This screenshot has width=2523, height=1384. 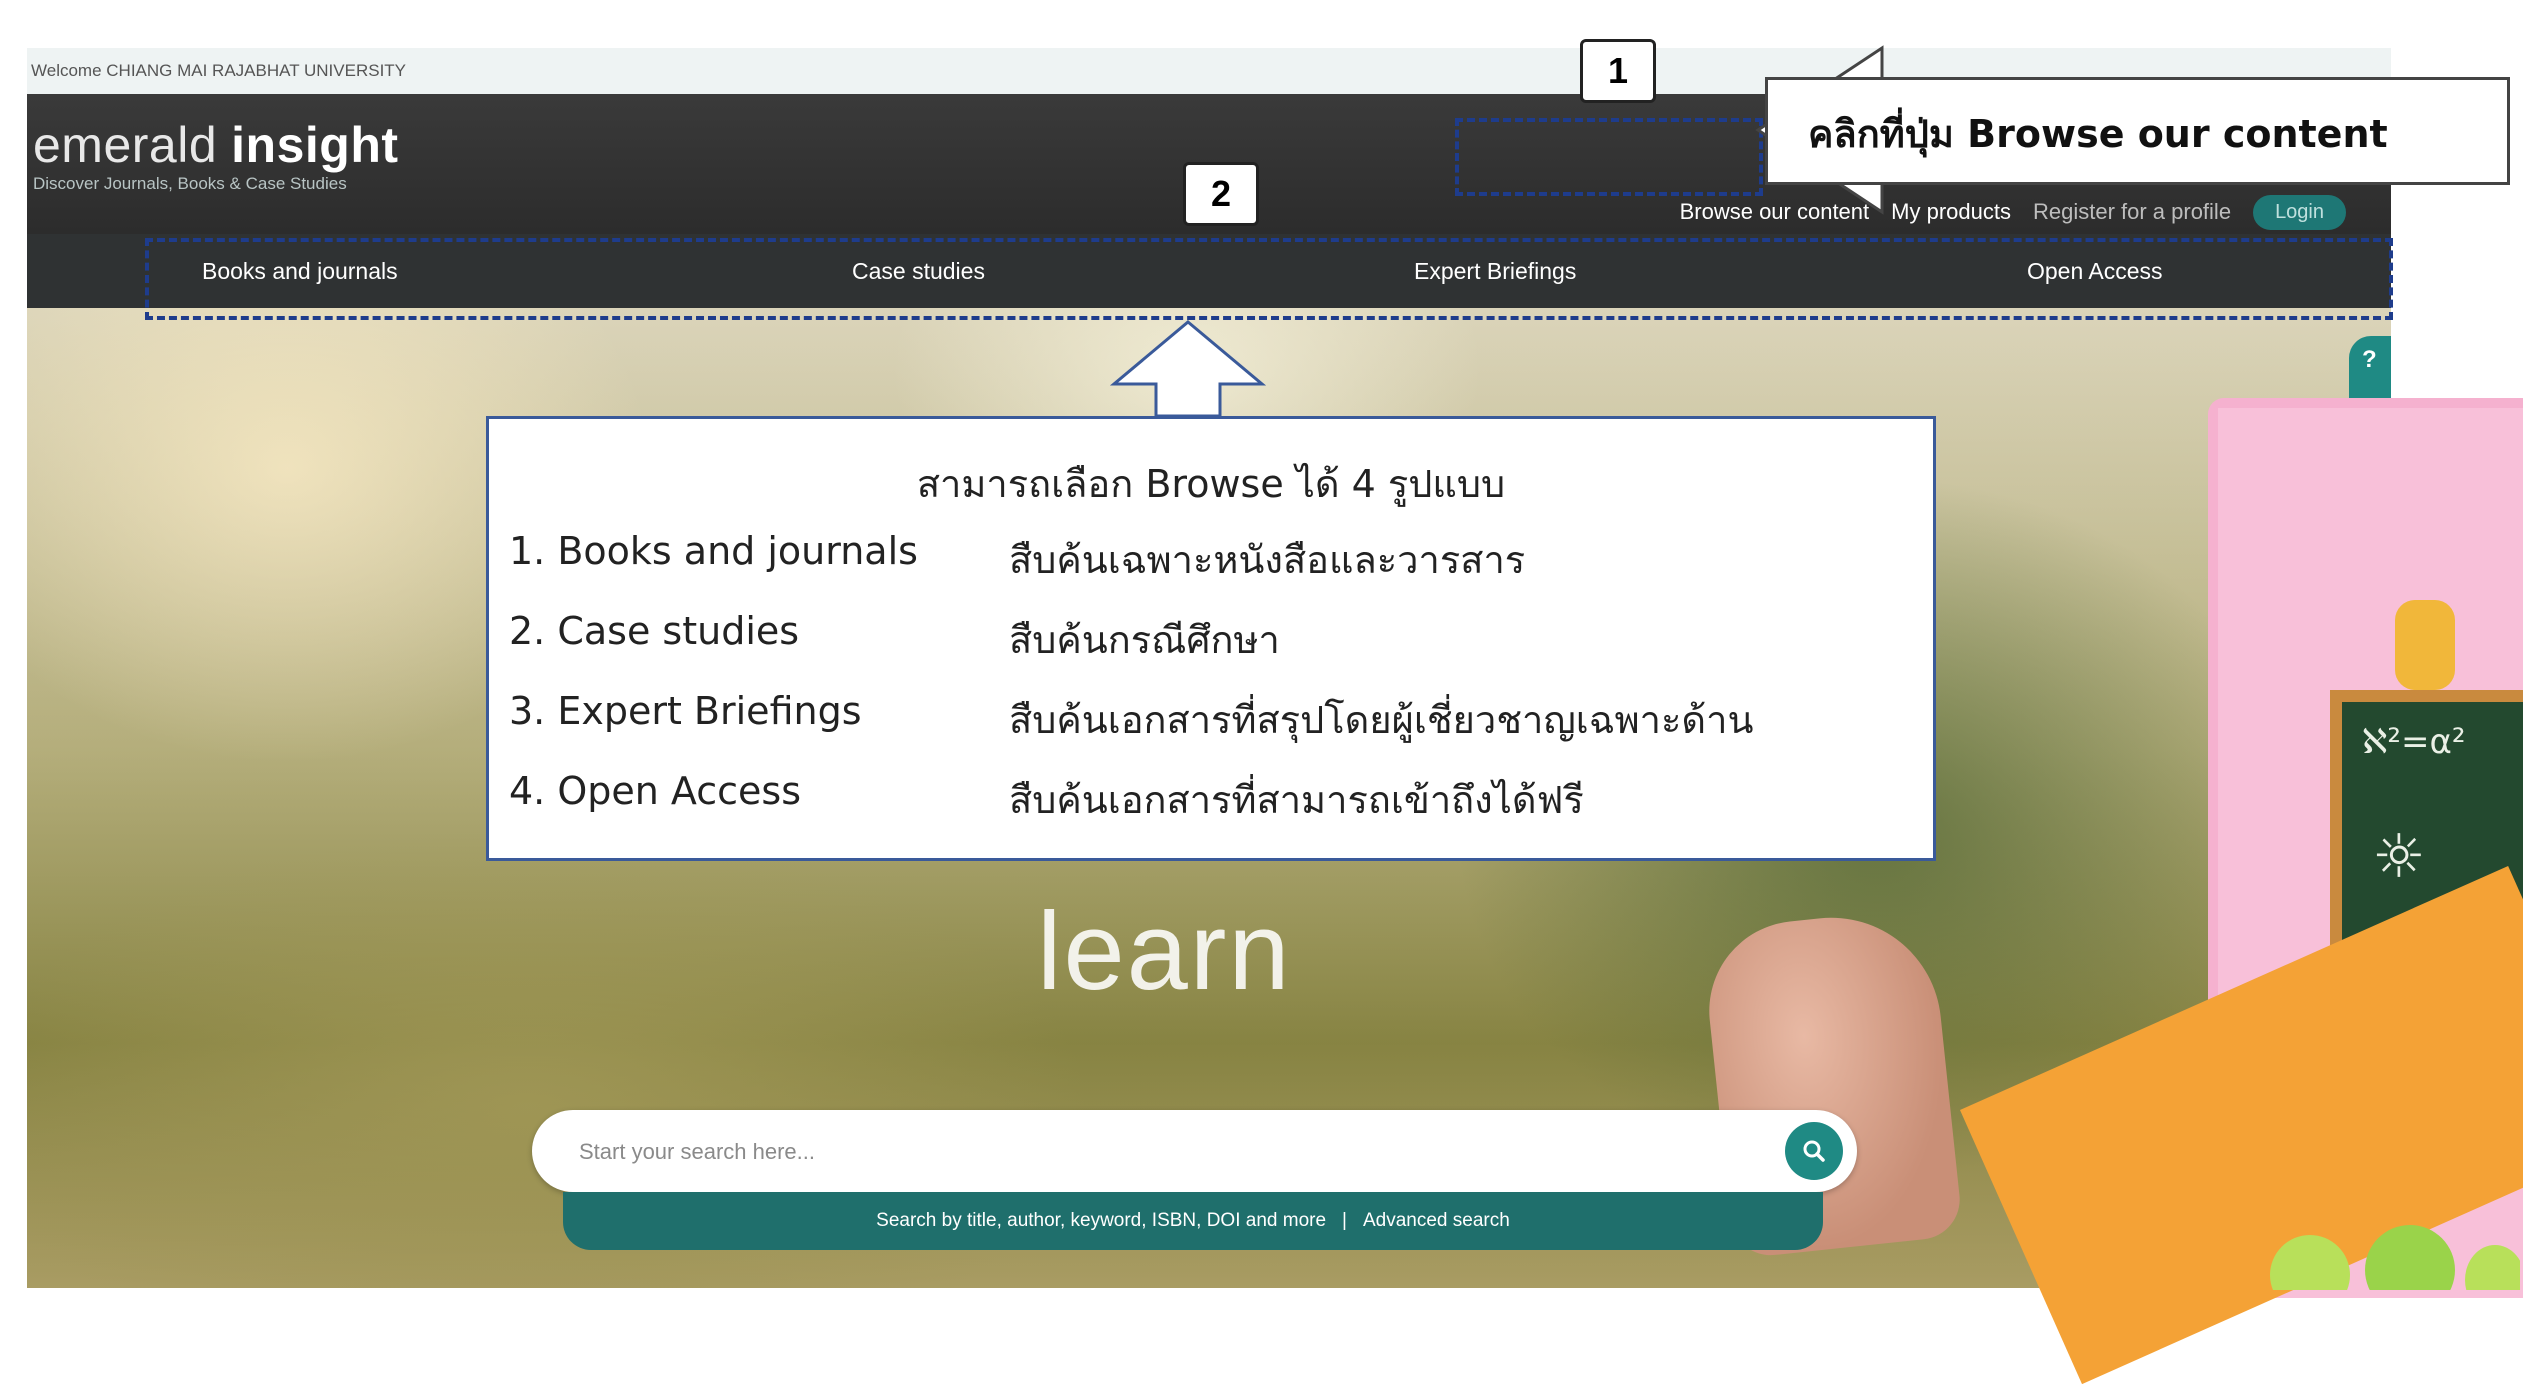 What do you see at coordinates (1269, 279) in the screenshot?
I see `annotation-box-nav` at bounding box center [1269, 279].